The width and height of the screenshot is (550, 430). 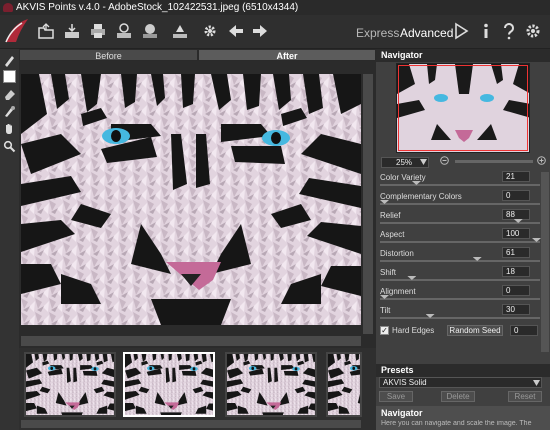 I want to click on param-label: Shift, so click(x=388, y=272).